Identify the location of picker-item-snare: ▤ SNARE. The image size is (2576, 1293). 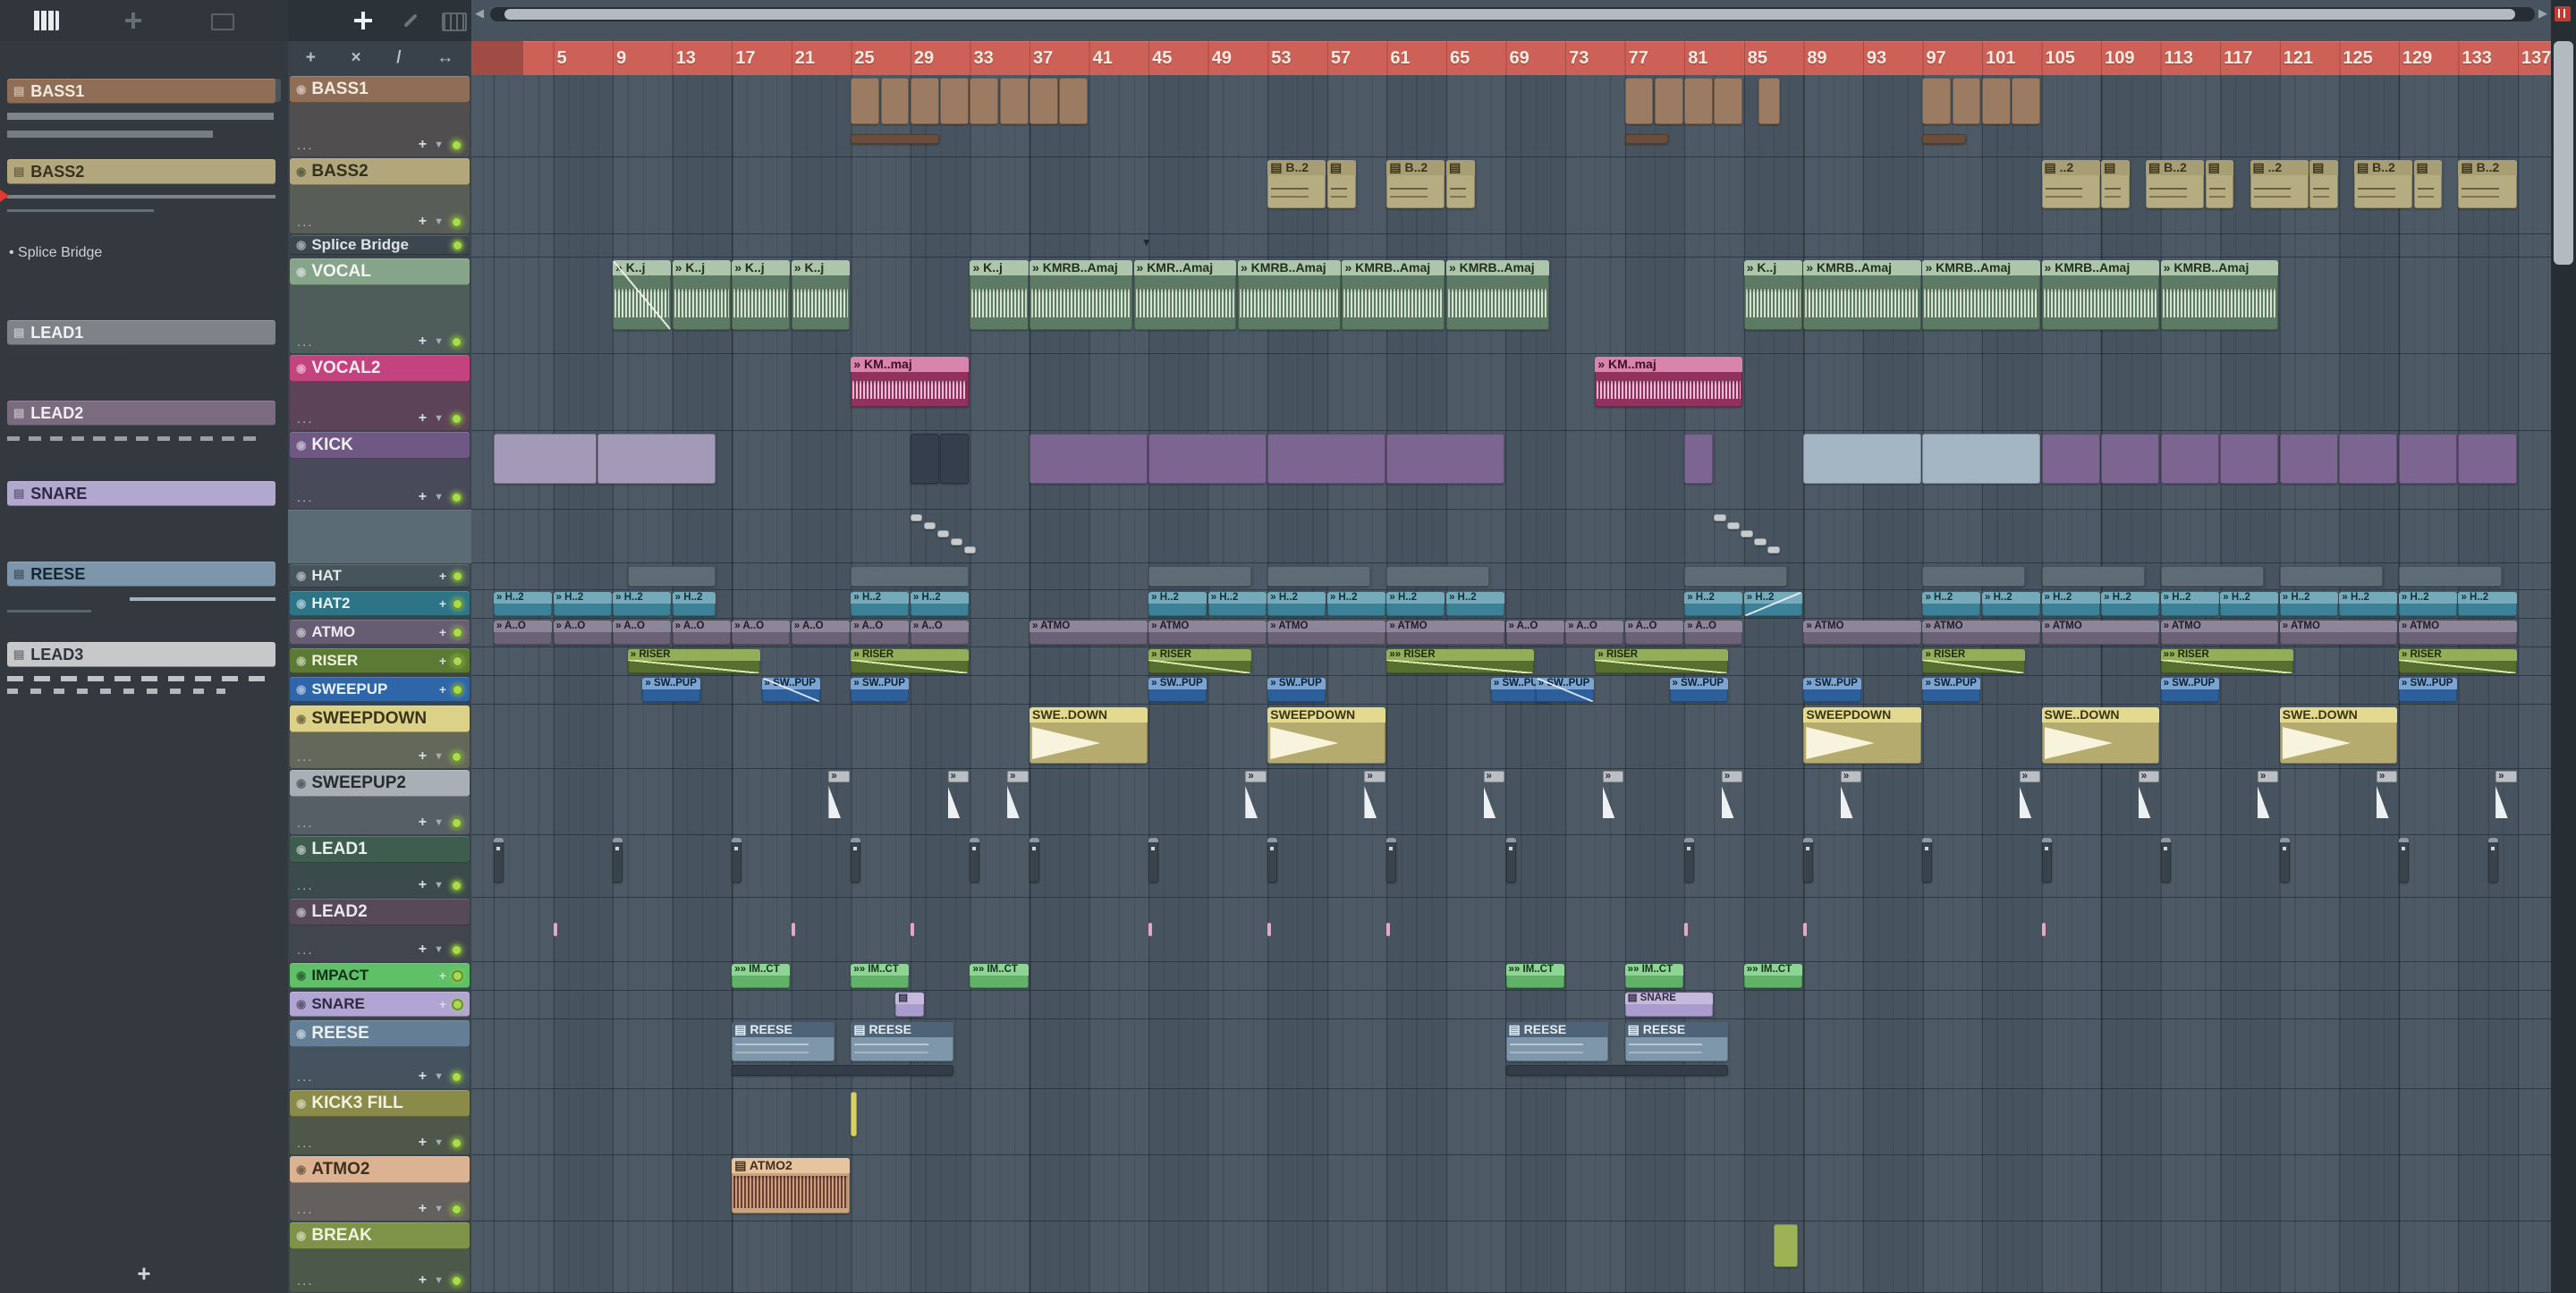
(141, 494).